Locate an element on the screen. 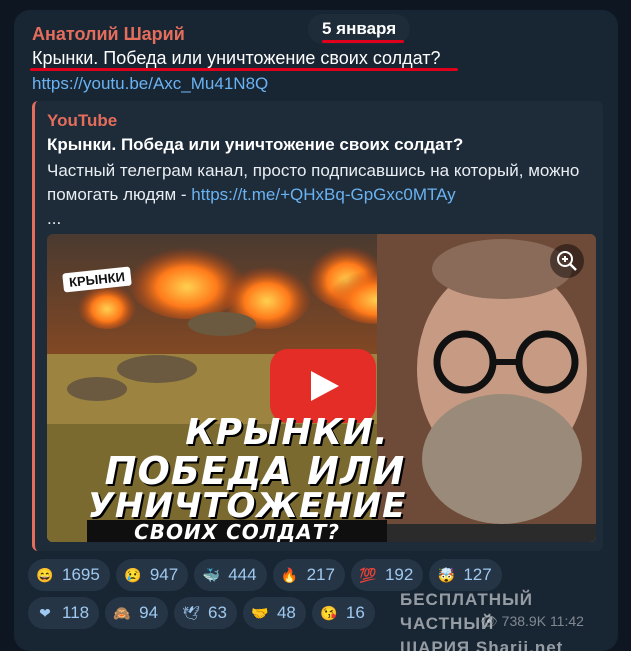  crying-face-icon: 😢 is located at coordinates (133, 575).